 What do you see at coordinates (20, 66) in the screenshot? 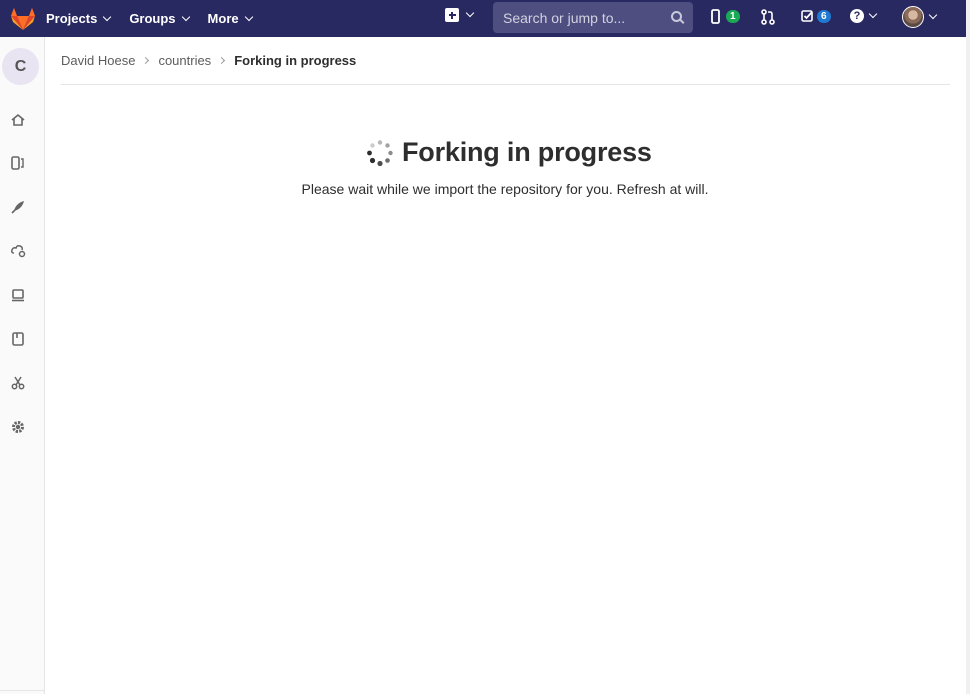
I see `project-avatar: C` at bounding box center [20, 66].